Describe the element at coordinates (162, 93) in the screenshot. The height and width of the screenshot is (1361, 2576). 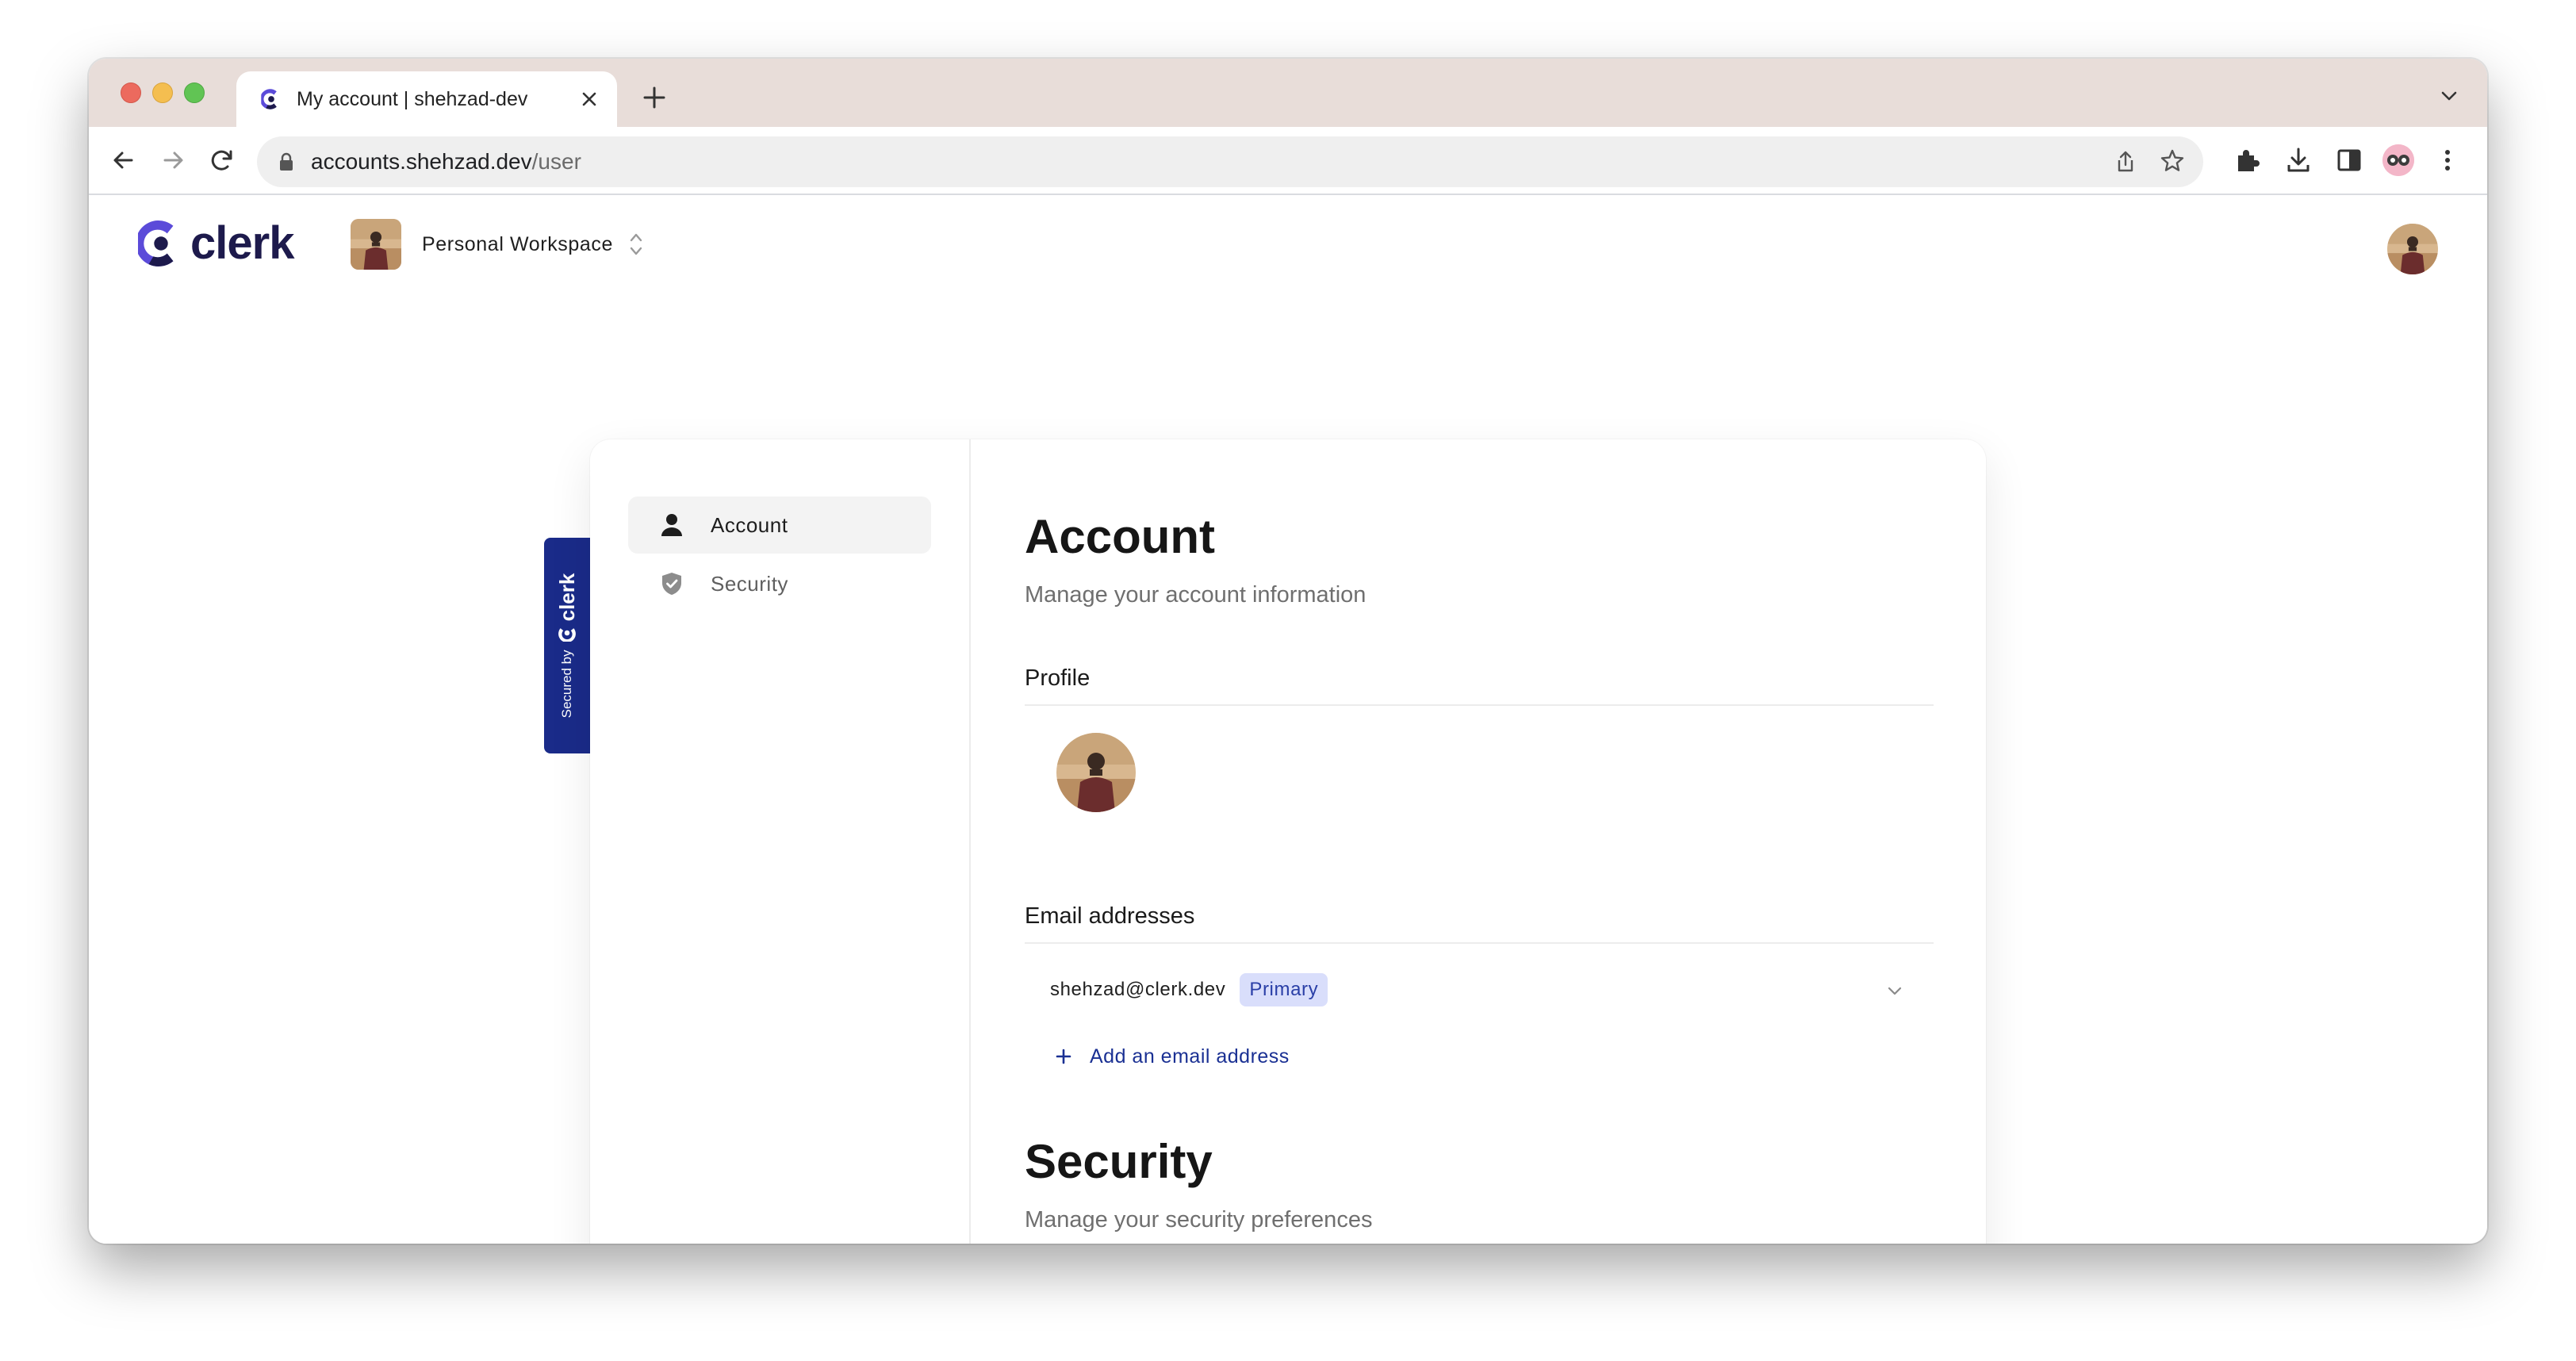
I see `minimize-window-button` at that location.